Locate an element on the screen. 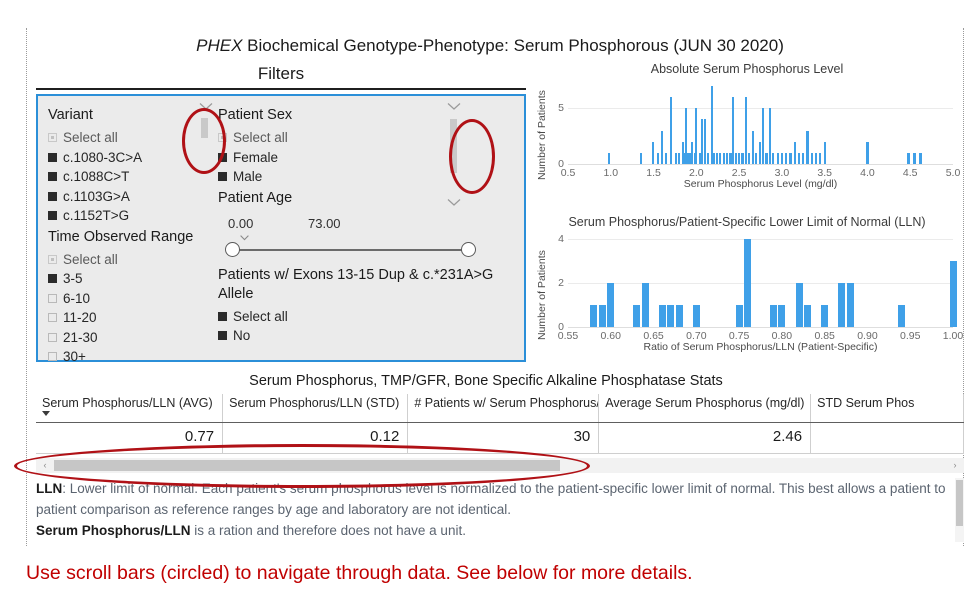 This screenshot has height=598, width=971. slider-handle-min is located at coordinates (232, 249).